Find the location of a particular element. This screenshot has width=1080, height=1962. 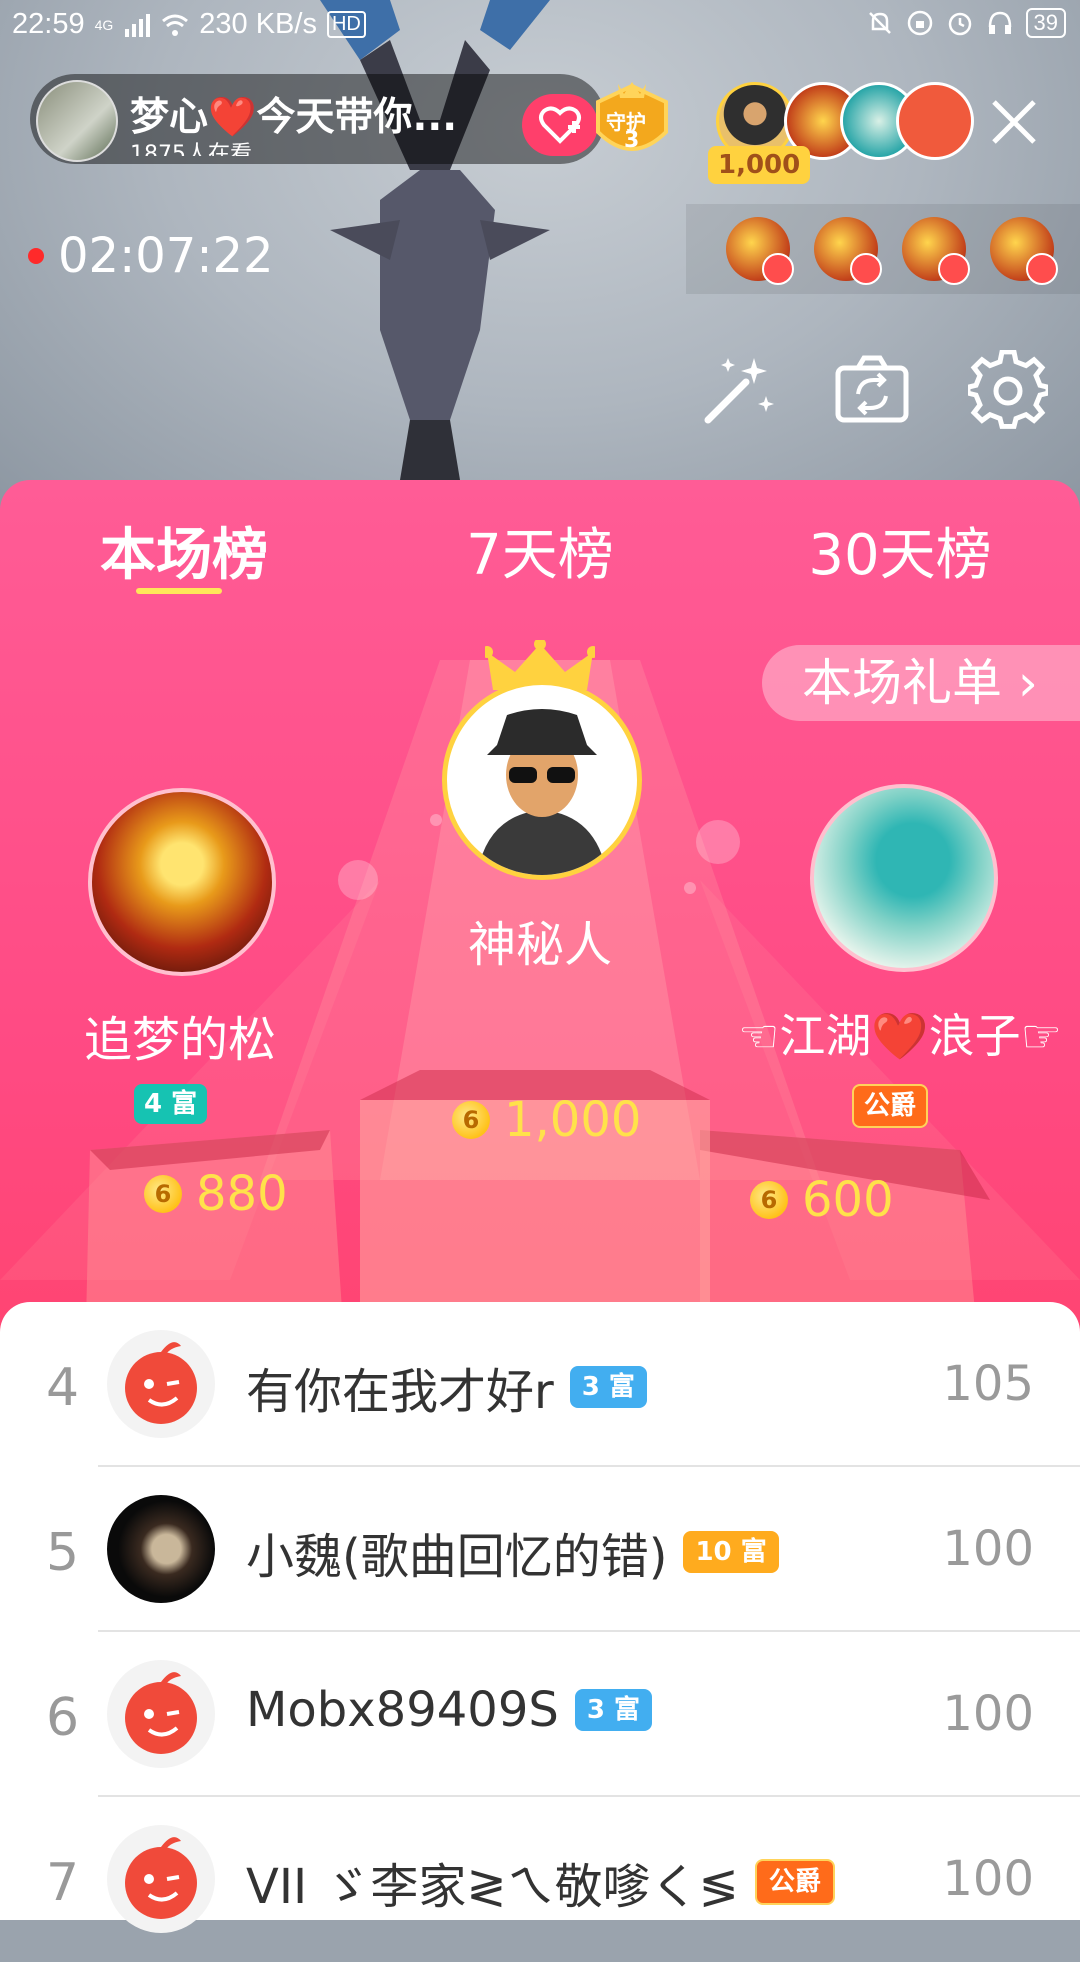

live-dot-icon is located at coordinates (36, 256).